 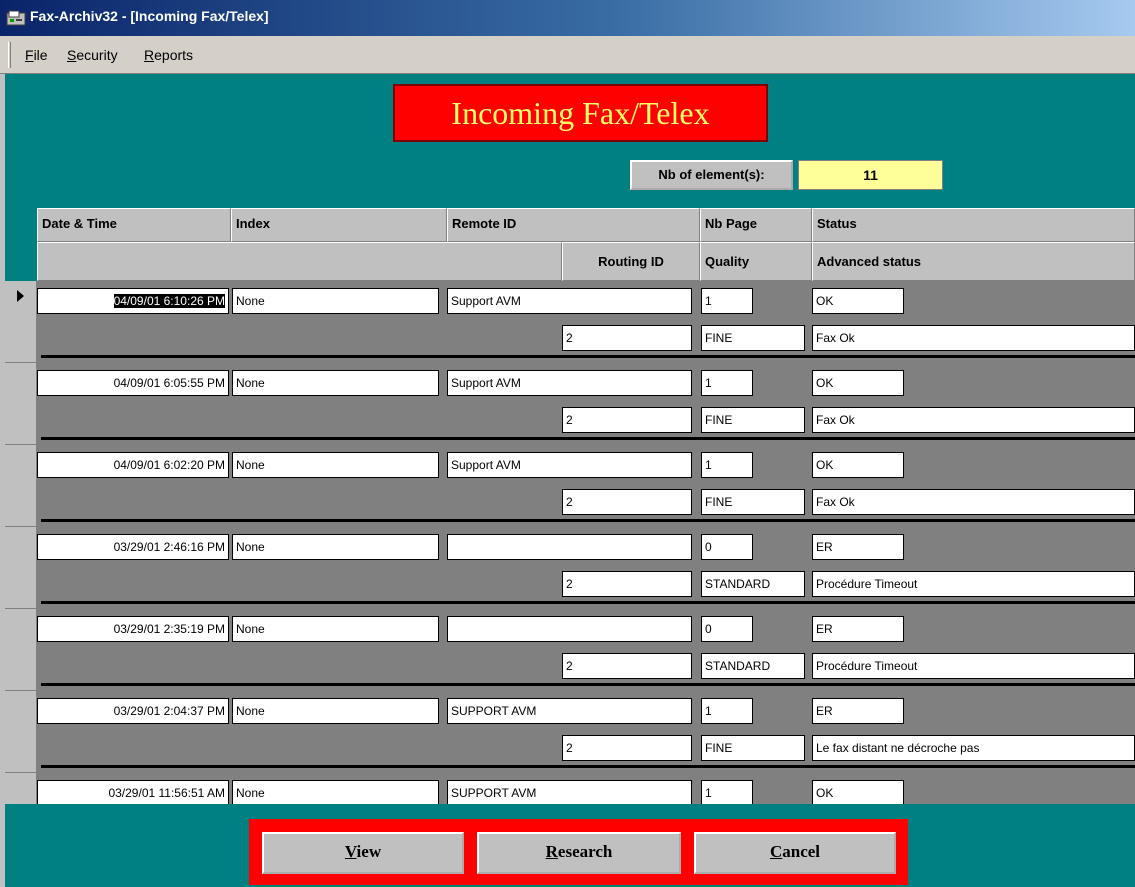 I want to click on date-time-field: 03/29/01 11:56:51 AM, so click(x=133, y=792).